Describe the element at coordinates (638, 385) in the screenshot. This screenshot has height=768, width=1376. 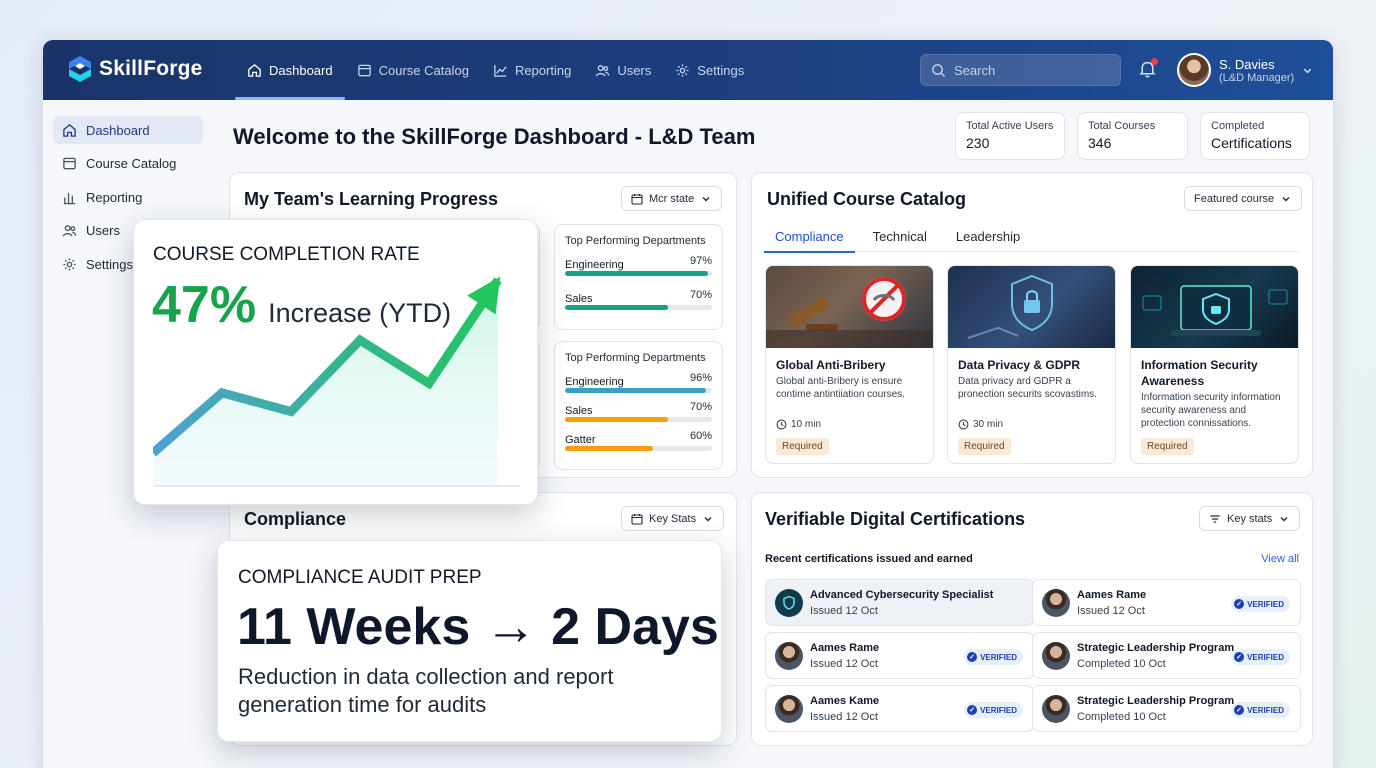
I see `department-row: Engineering 96%` at that location.